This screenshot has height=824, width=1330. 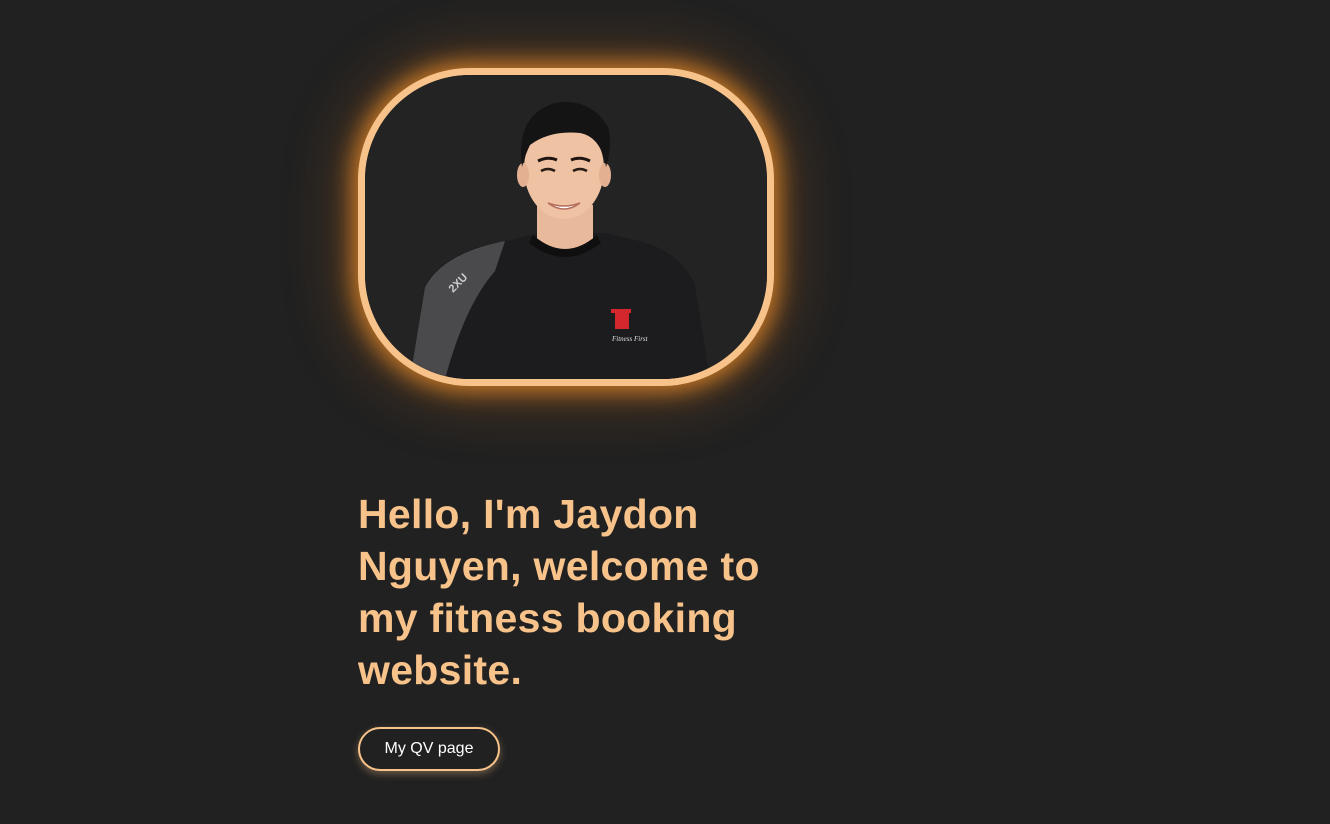 I want to click on my-qv-page-button: My QV page, so click(x=429, y=749).